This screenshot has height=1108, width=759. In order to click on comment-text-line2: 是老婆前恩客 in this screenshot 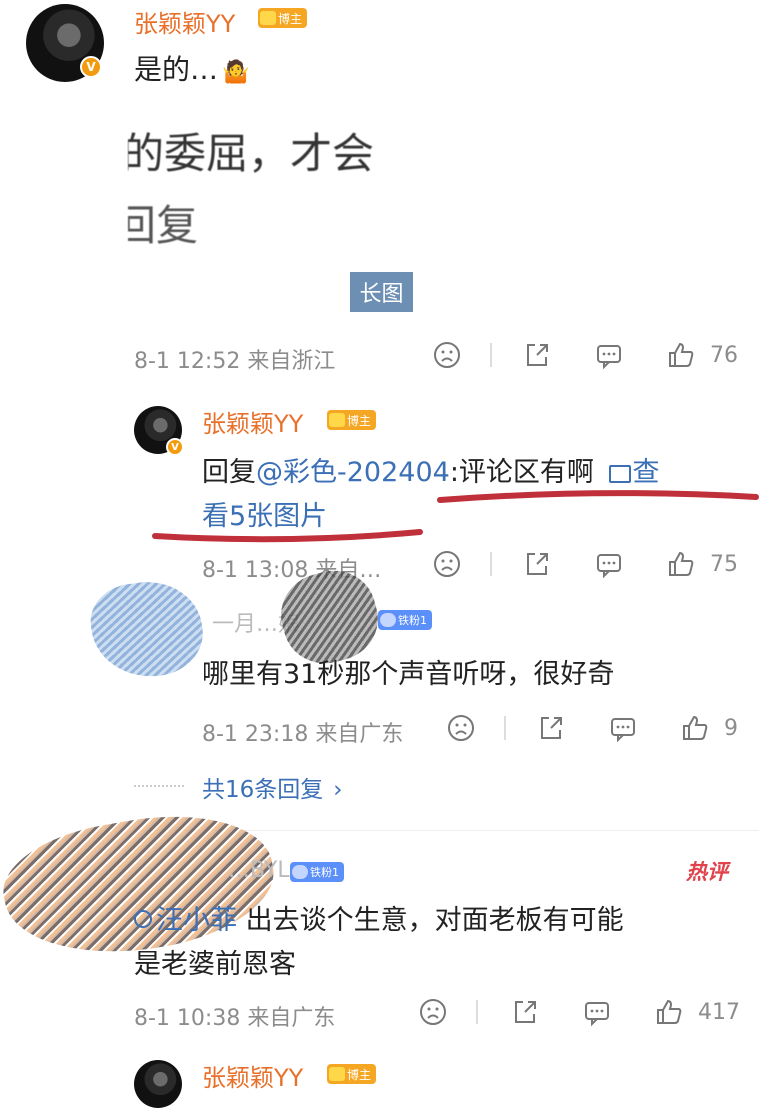, I will do `click(215, 964)`.